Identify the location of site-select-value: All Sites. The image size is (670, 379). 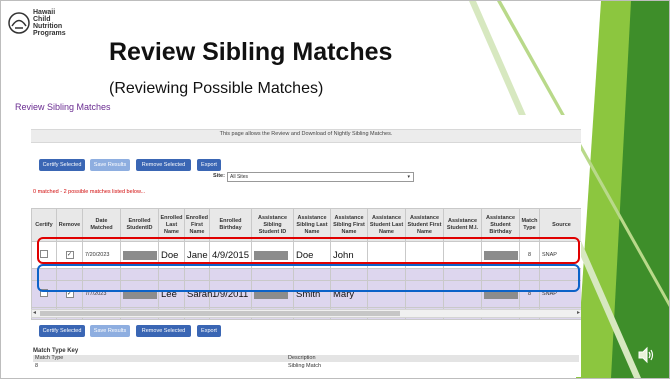
(239, 177).